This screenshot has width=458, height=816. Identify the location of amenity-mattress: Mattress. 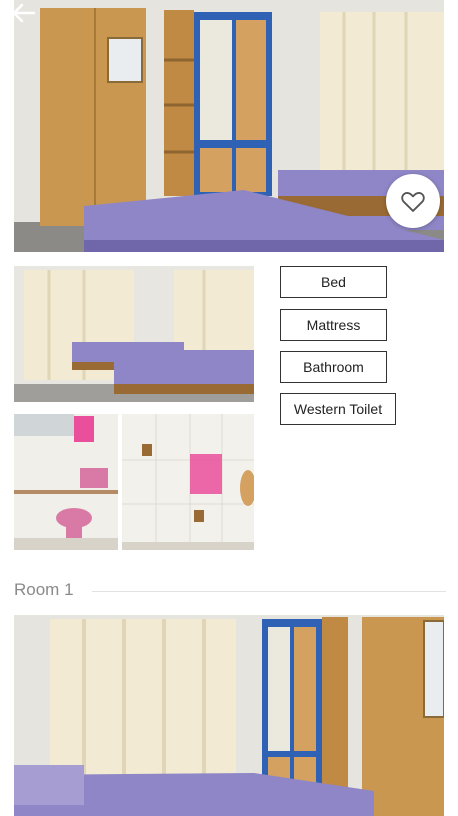
(333, 325).